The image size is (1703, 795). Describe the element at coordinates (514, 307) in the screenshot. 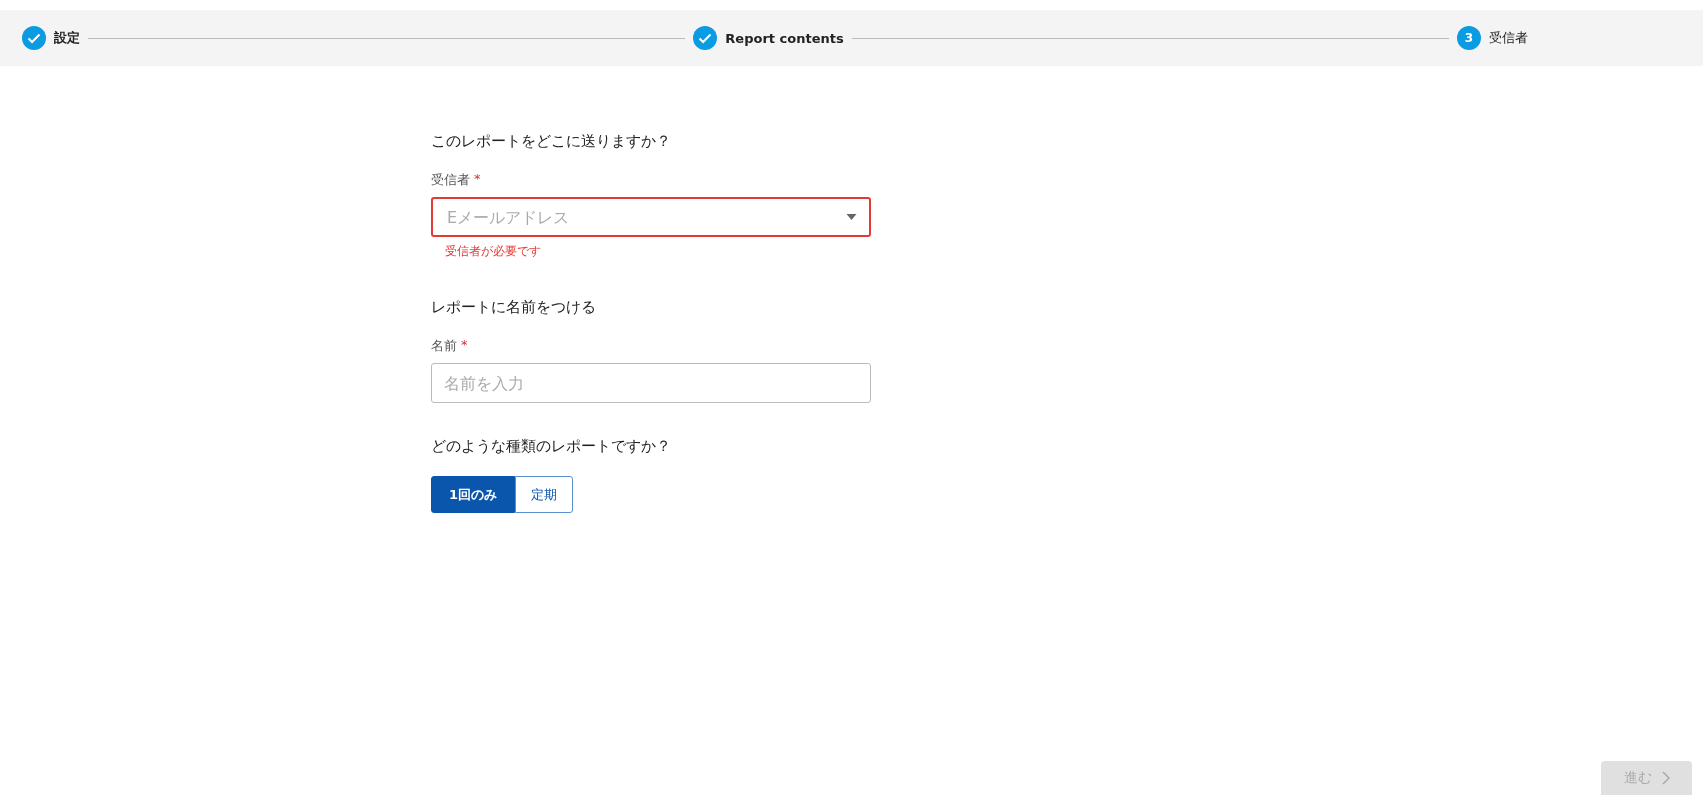

I see `section-heading: レポートに名前をつける` at that location.